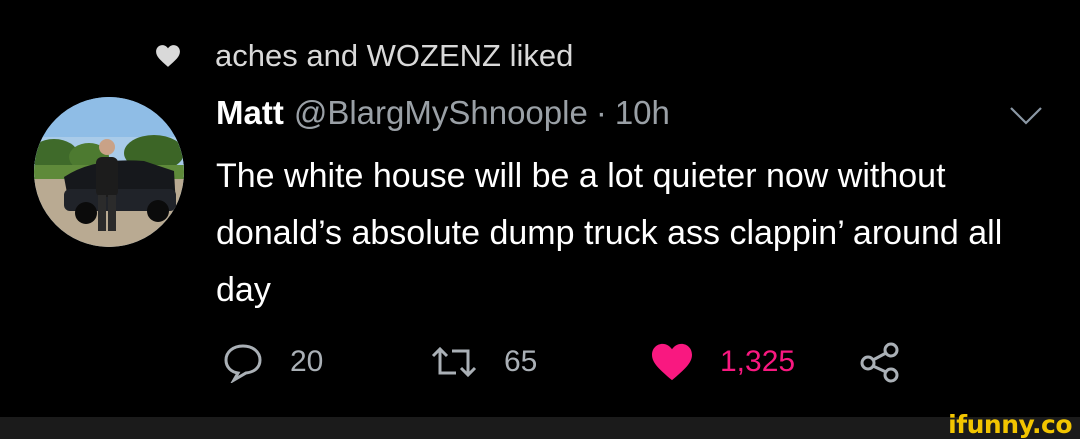  What do you see at coordinates (642, 113) in the screenshot?
I see `tweet-time: 10h` at bounding box center [642, 113].